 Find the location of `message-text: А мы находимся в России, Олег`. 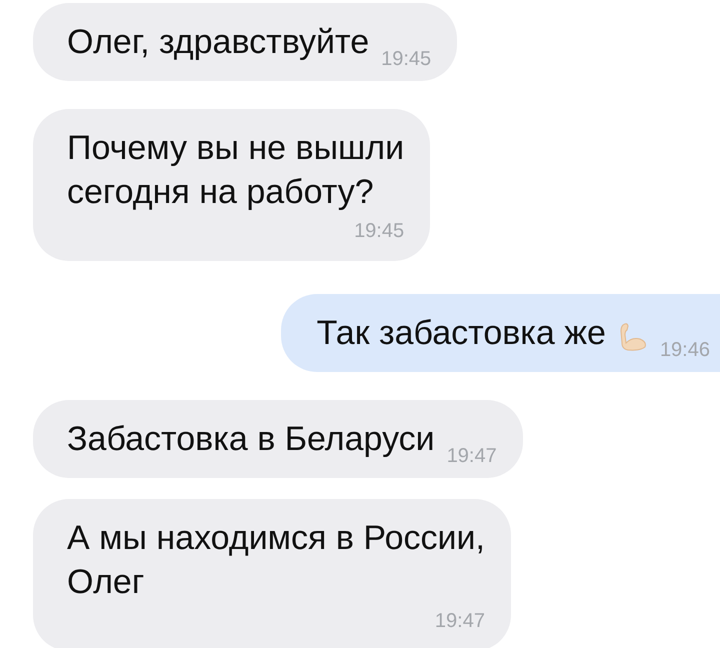

message-text: А мы находимся в России, Олег is located at coordinates (276, 560).